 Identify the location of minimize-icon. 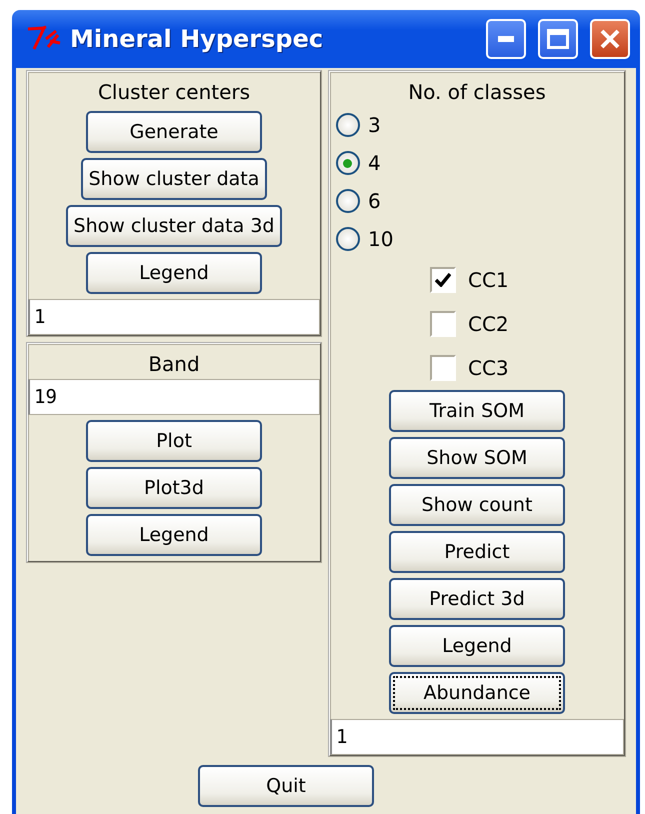
(506, 39).